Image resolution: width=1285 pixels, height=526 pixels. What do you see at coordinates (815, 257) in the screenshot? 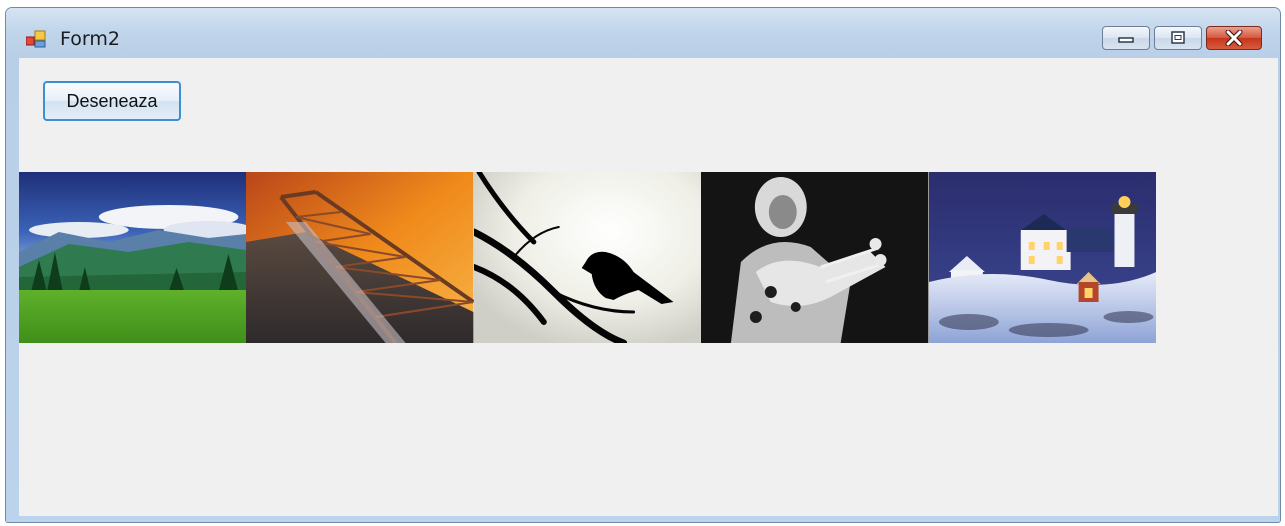
I see `guitarist-photo-image` at bounding box center [815, 257].